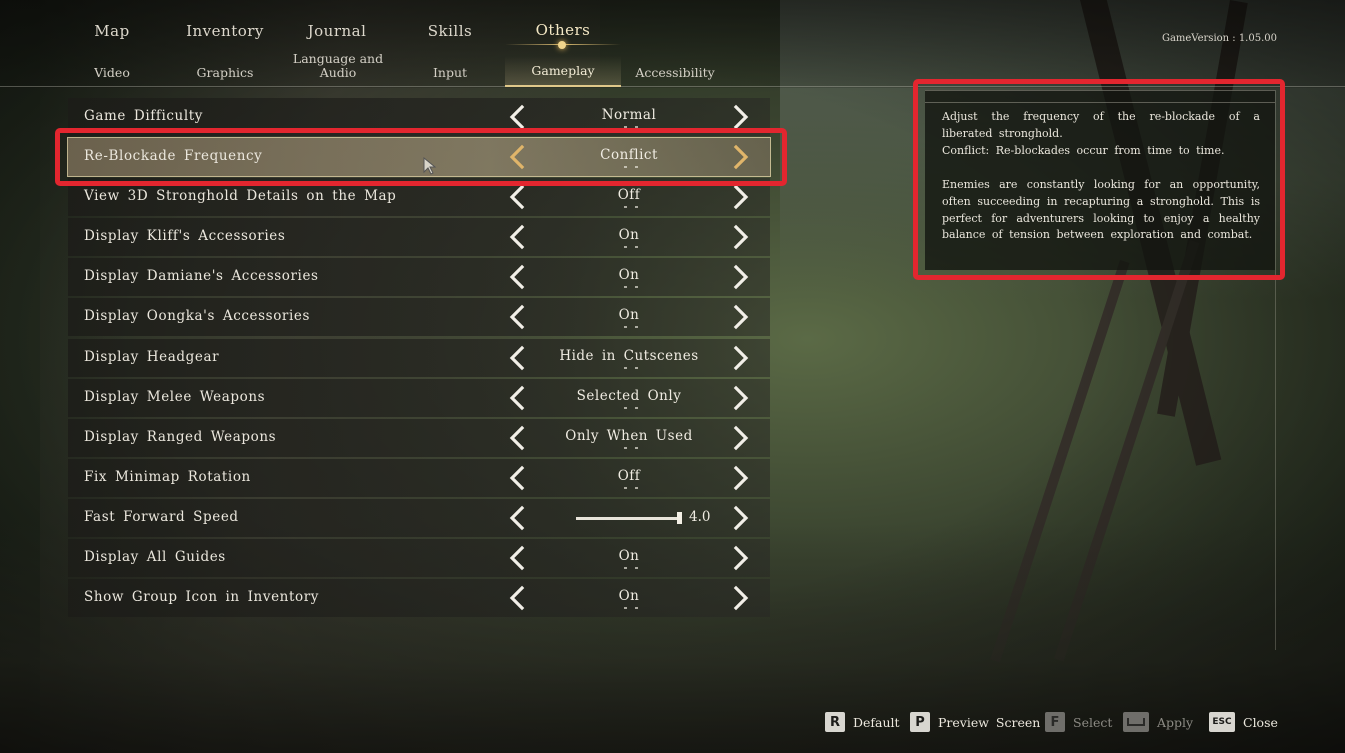  What do you see at coordinates (629, 395) in the screenshot?
I see `setting-value: Selected Only` at bounding box center [629, 395].